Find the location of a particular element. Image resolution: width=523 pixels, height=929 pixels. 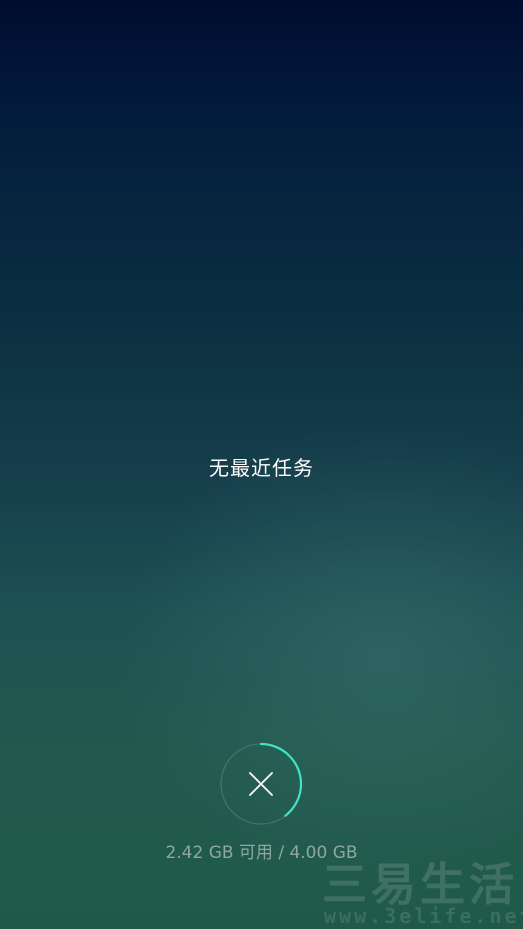

memory-ring-icon is located at coordinates (261, 784).